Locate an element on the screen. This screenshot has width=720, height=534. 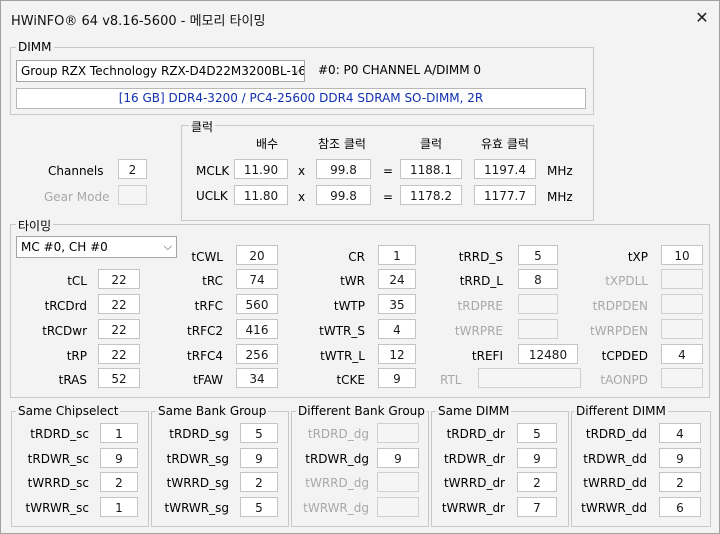
channels-value: 2 is located at coordinates (132, 169).